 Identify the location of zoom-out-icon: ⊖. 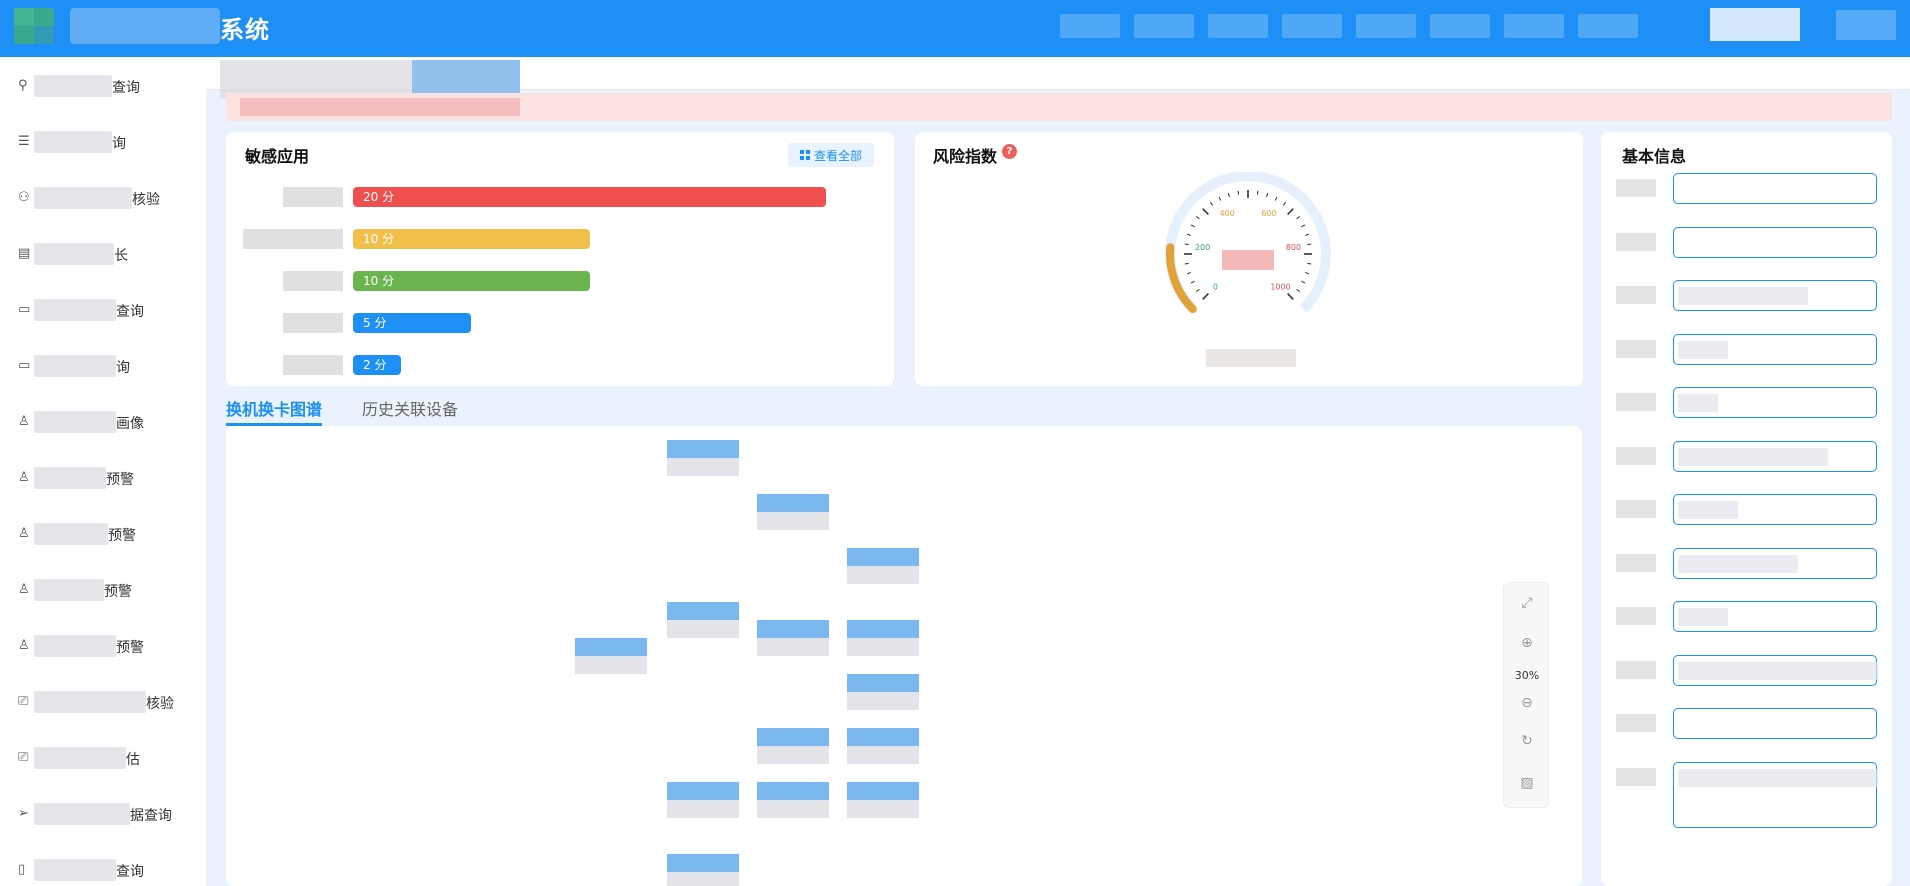
(1527, 703).